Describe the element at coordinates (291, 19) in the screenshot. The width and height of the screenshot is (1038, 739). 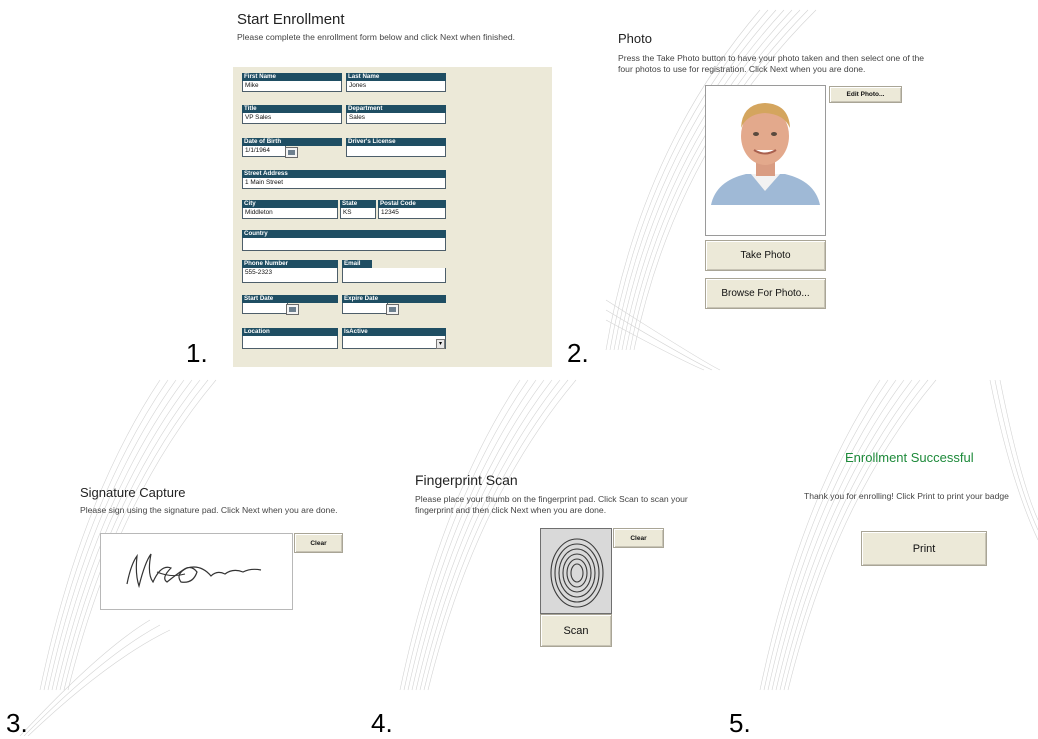
I see `enrollment-title: Start Enrollment` at that location.